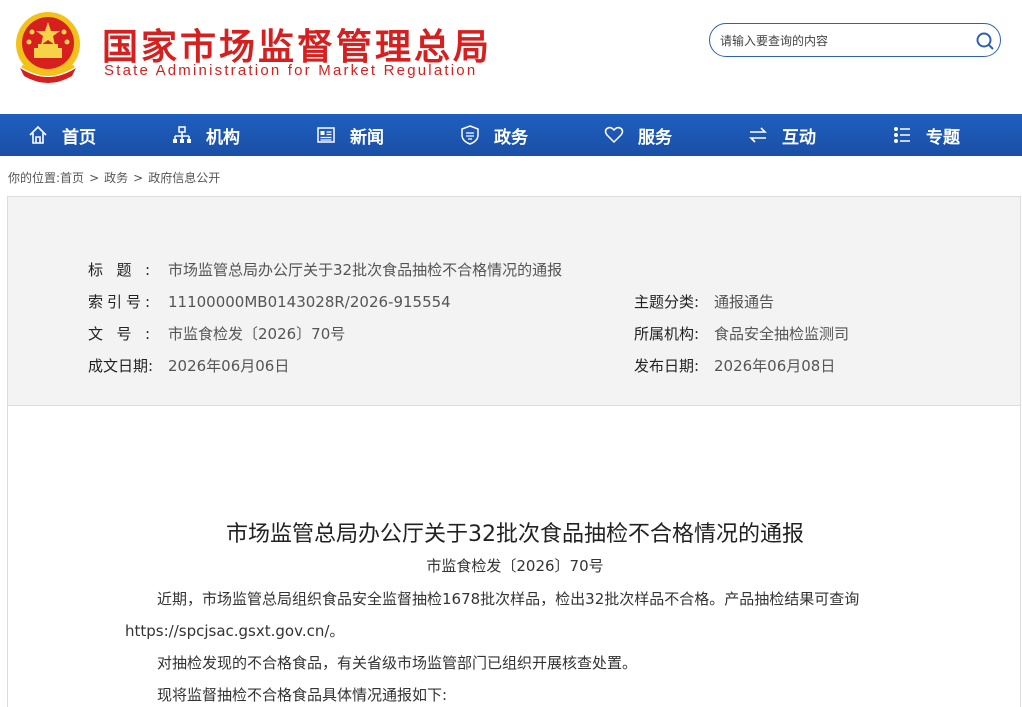  I want to click on info-category-value: 通报通告, so click(744, 302).